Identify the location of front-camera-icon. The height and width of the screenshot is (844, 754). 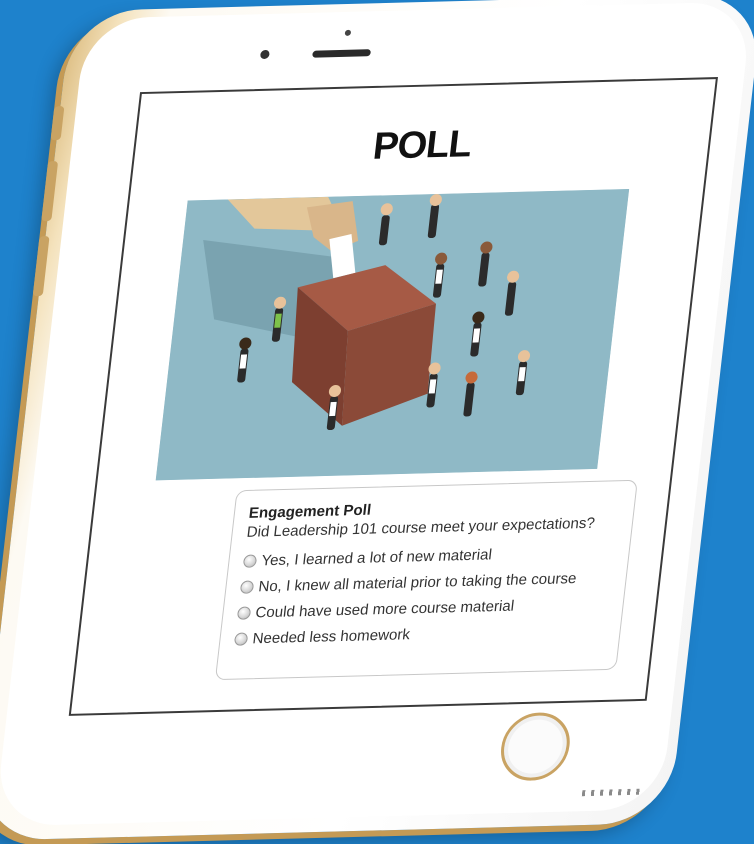
(264, 54).